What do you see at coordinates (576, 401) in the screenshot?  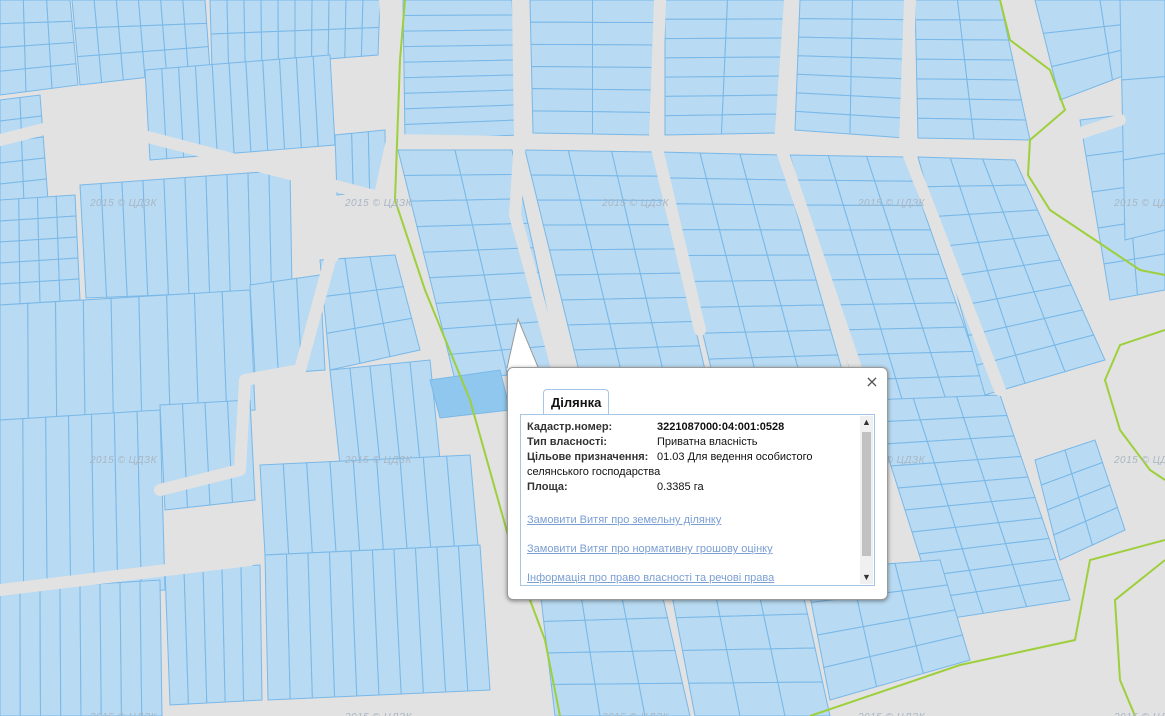 I see `tab-parcel: Ділянка` at bounding box center [576, 401].